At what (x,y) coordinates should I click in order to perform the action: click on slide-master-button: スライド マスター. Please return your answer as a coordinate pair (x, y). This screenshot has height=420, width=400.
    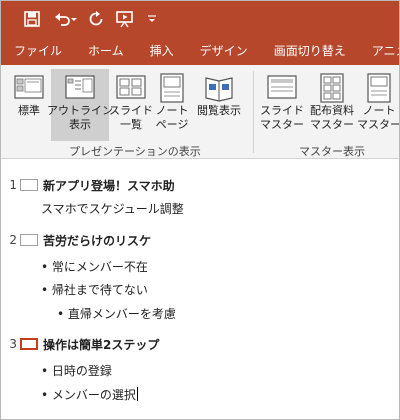
    Looking at the image, I should click on (282, 105).